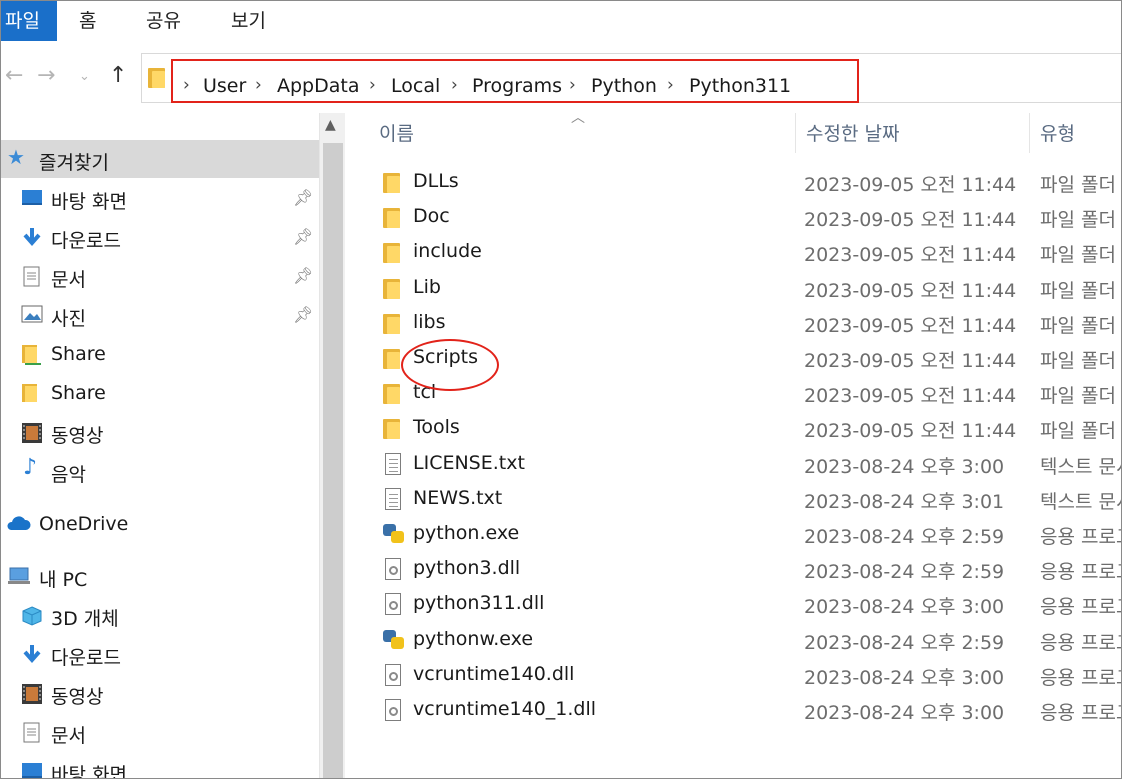  I want to click on download-icon, so click(32, 237).